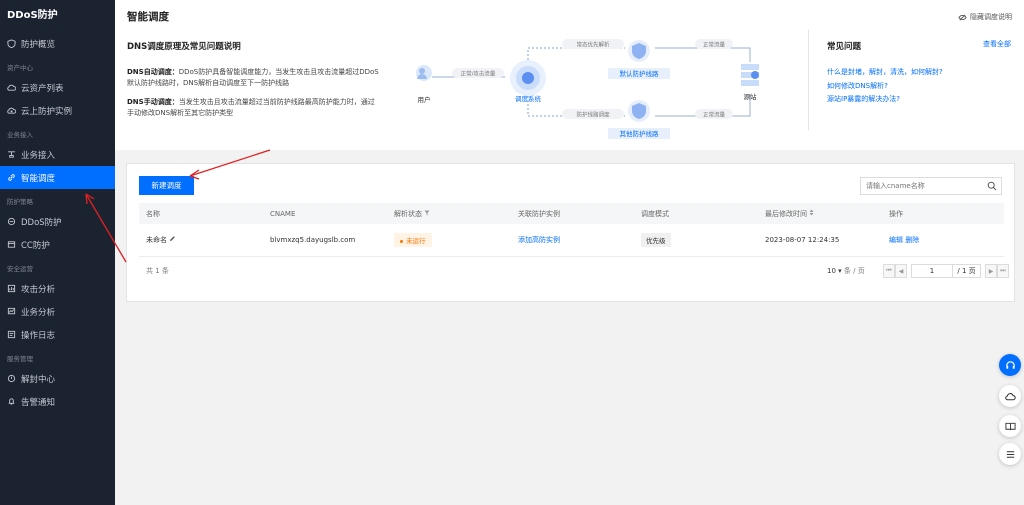 The height and width of the screenshot is (505, 1024). I want to click on cloud-shield-icon, so click(11, 110).